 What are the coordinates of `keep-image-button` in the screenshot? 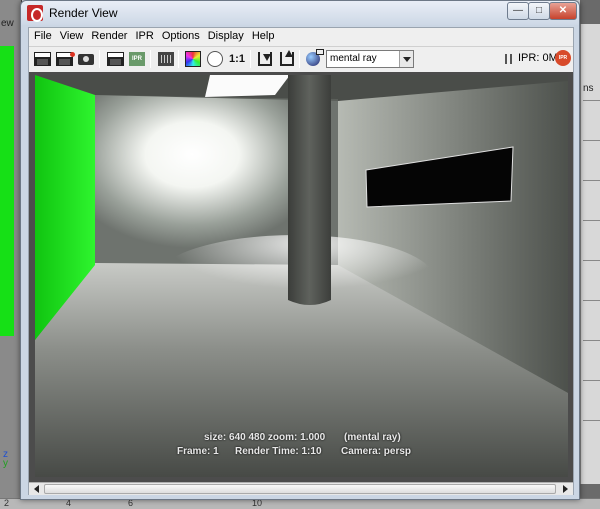 It's located at (265, 59).